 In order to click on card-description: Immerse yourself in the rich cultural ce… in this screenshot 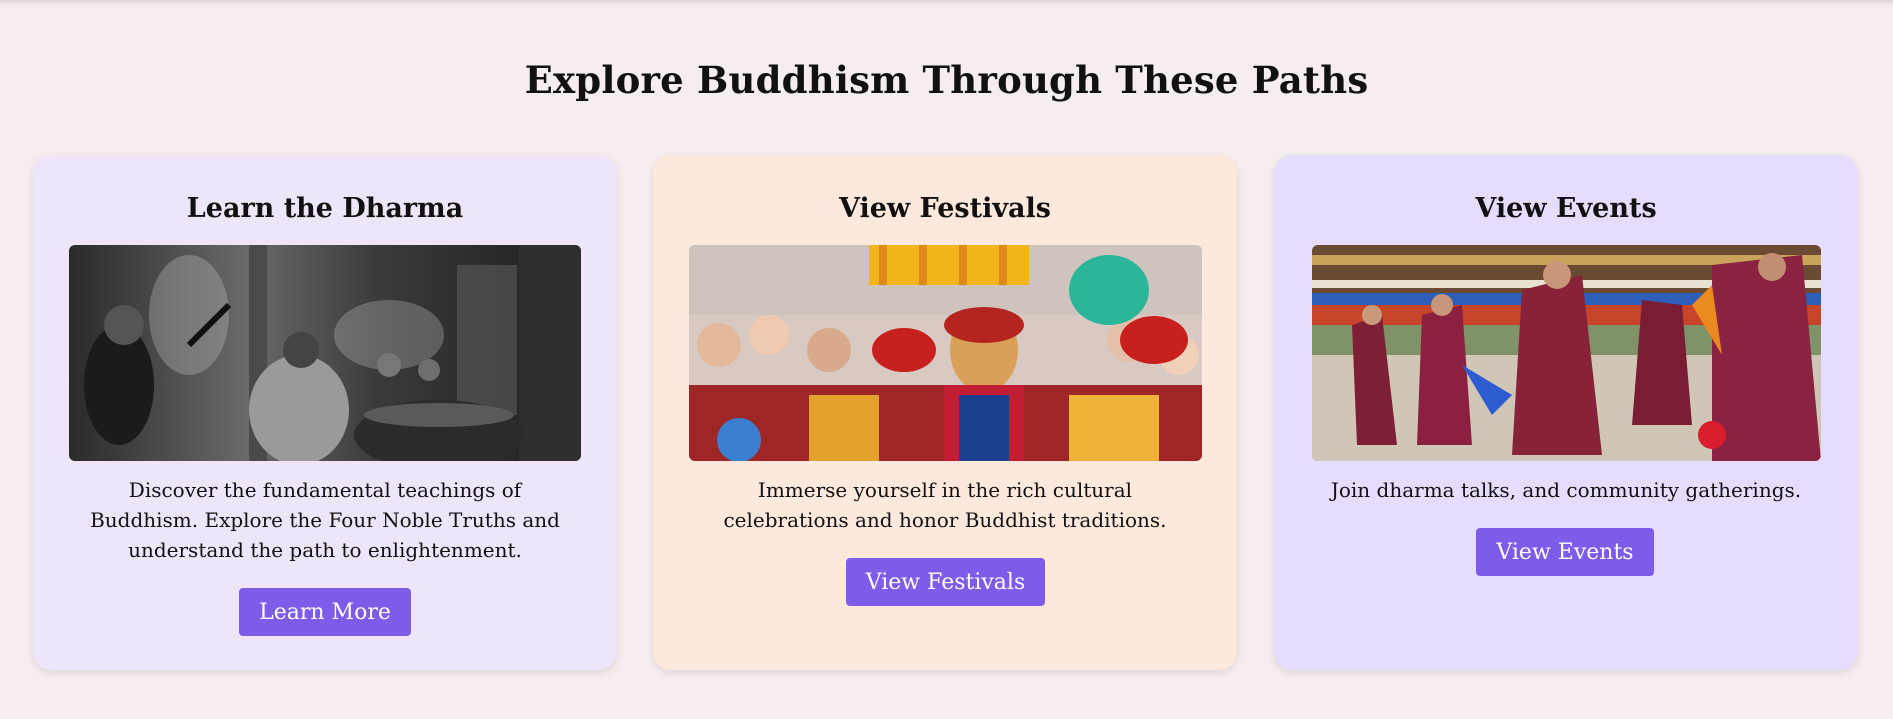, I will do `click(945, 505)`.